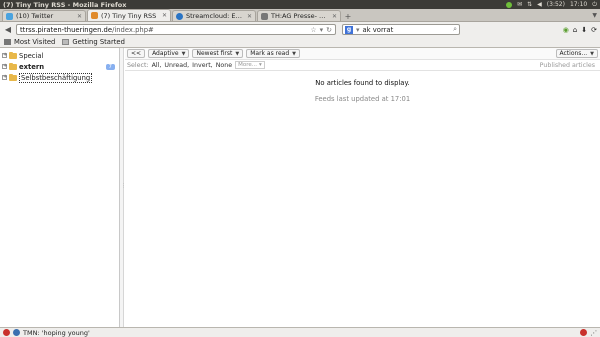  Describe the element at coordinates (93, 42) in the screenshot. I see `bookmark-getting-started: Getting Started` at that location.